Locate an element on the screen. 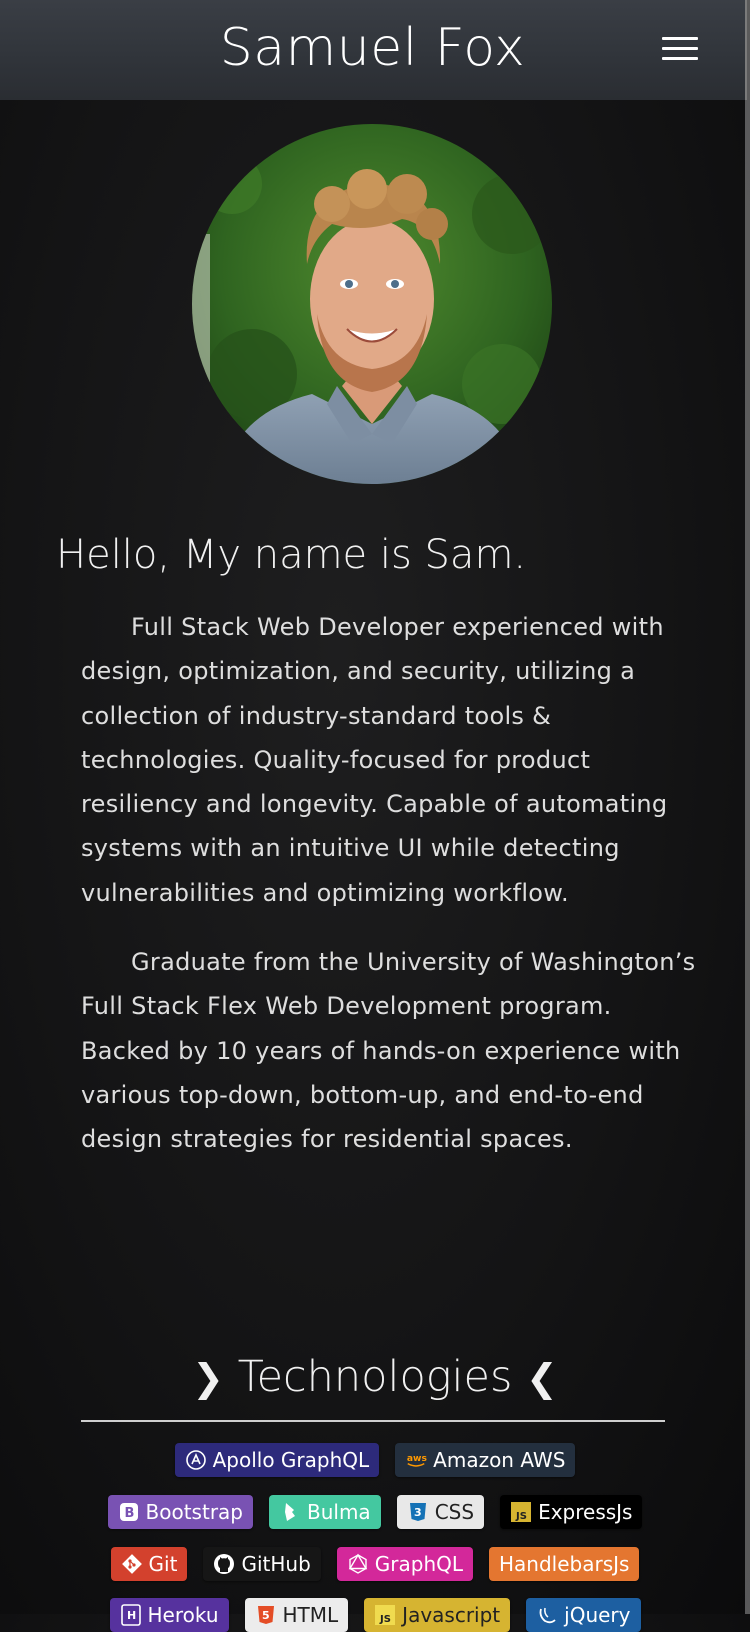  badge-apollo-graphql: Apollo GraphQL is located at coordinates (277, 1460).